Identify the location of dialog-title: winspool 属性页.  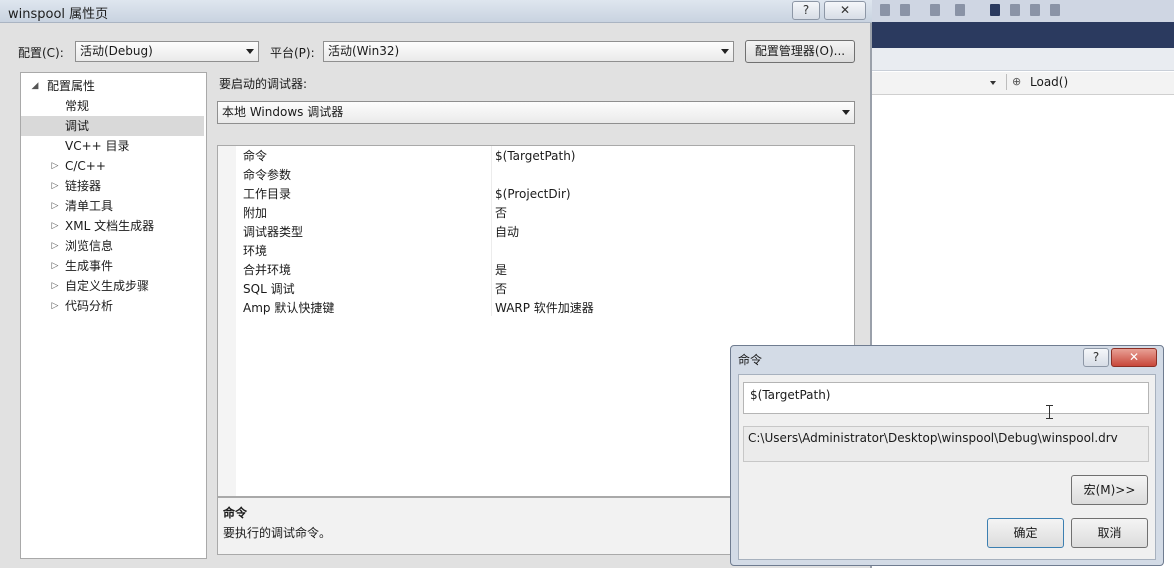
(58, 14).